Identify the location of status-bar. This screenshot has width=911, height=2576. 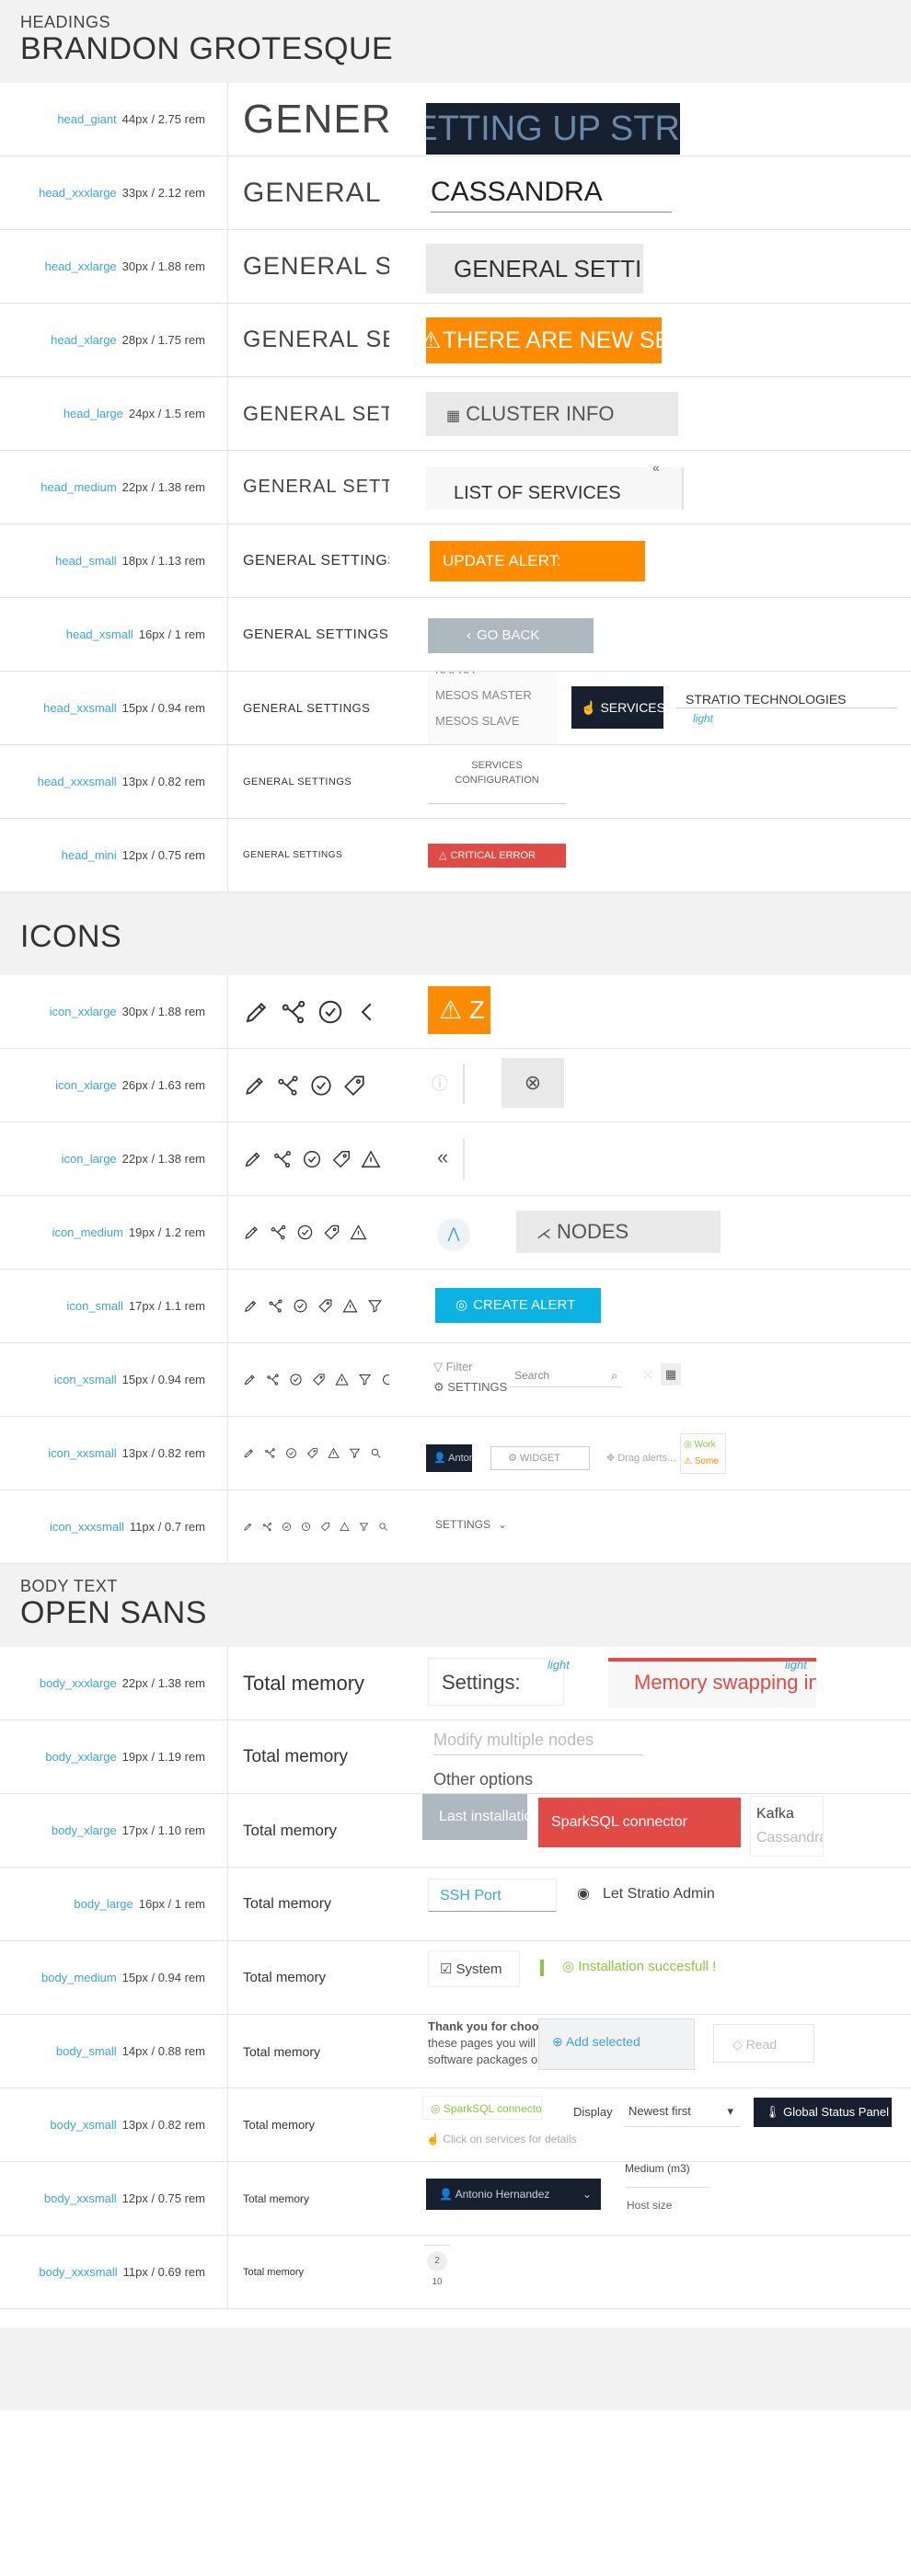
(542, 1968).